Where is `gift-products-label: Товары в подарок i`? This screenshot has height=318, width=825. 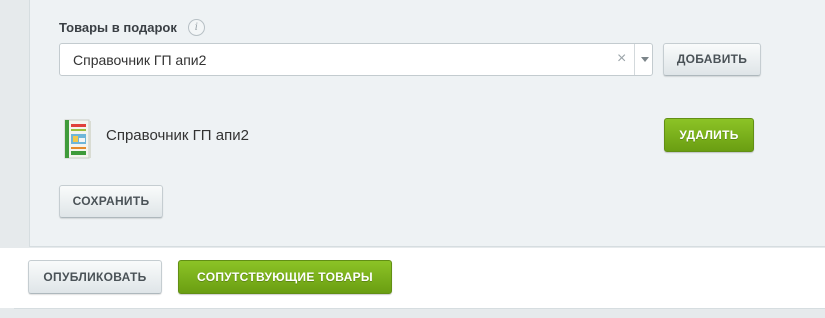 gift-products-label: Товары в подарок i is located at coordinates (132, 27).